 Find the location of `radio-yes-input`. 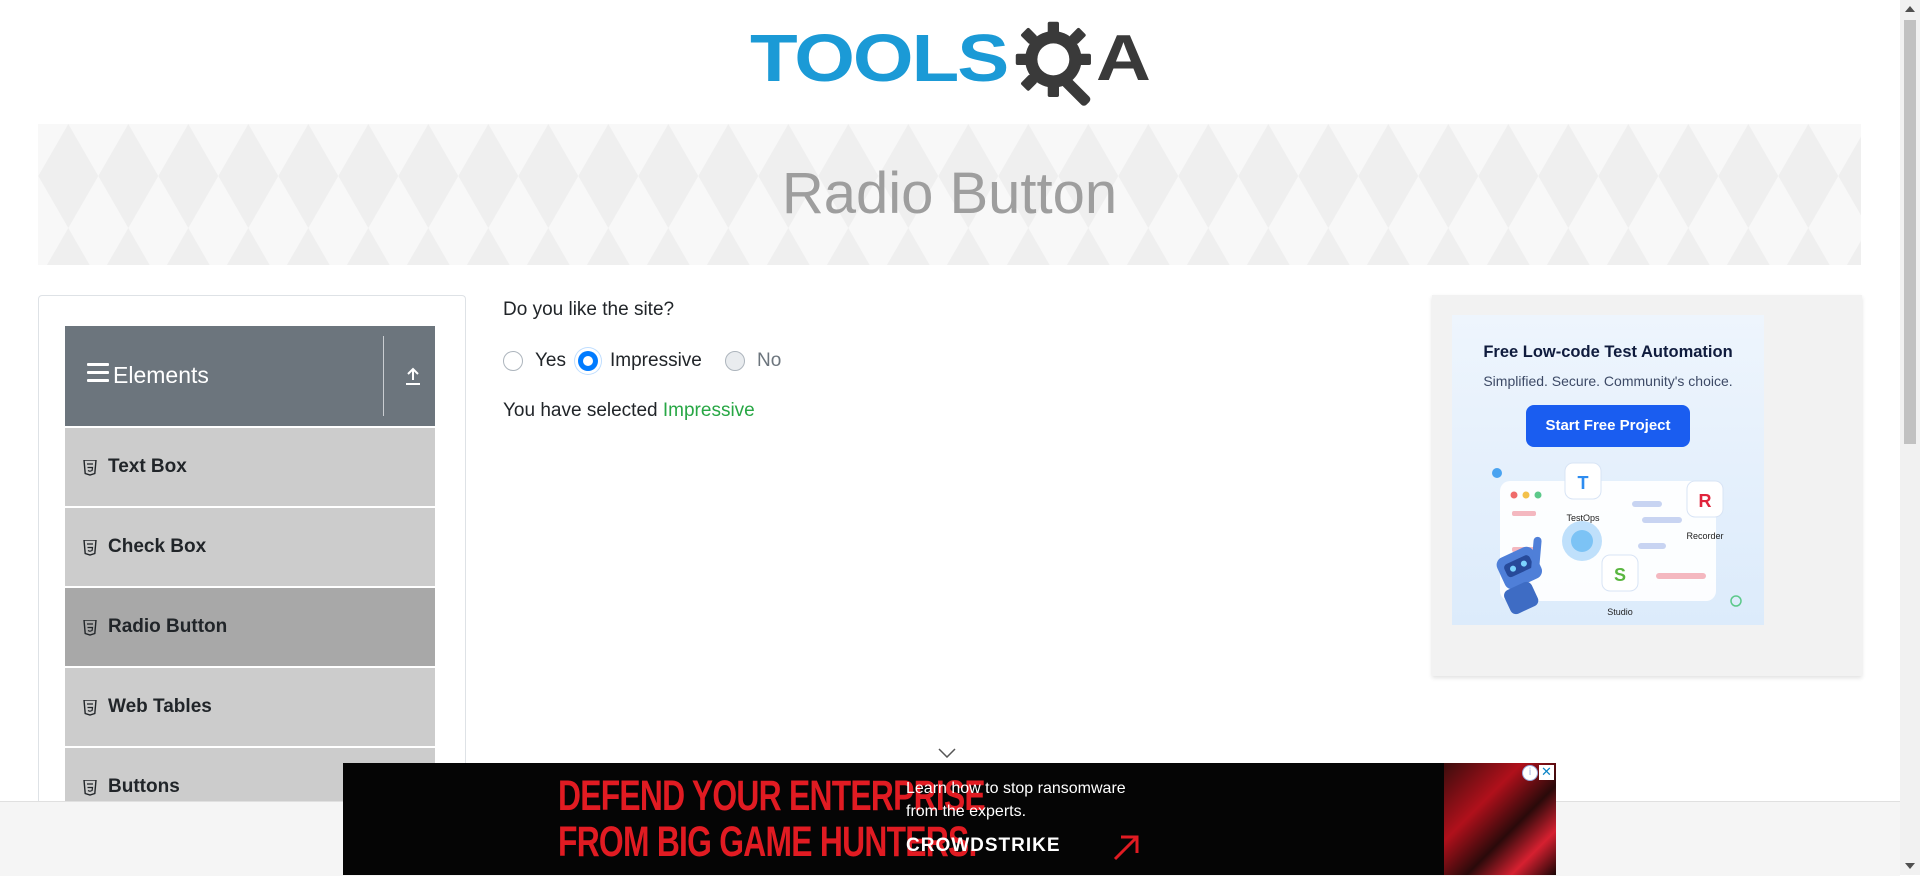

radio-yes-input is located at coordinates (513, 361).